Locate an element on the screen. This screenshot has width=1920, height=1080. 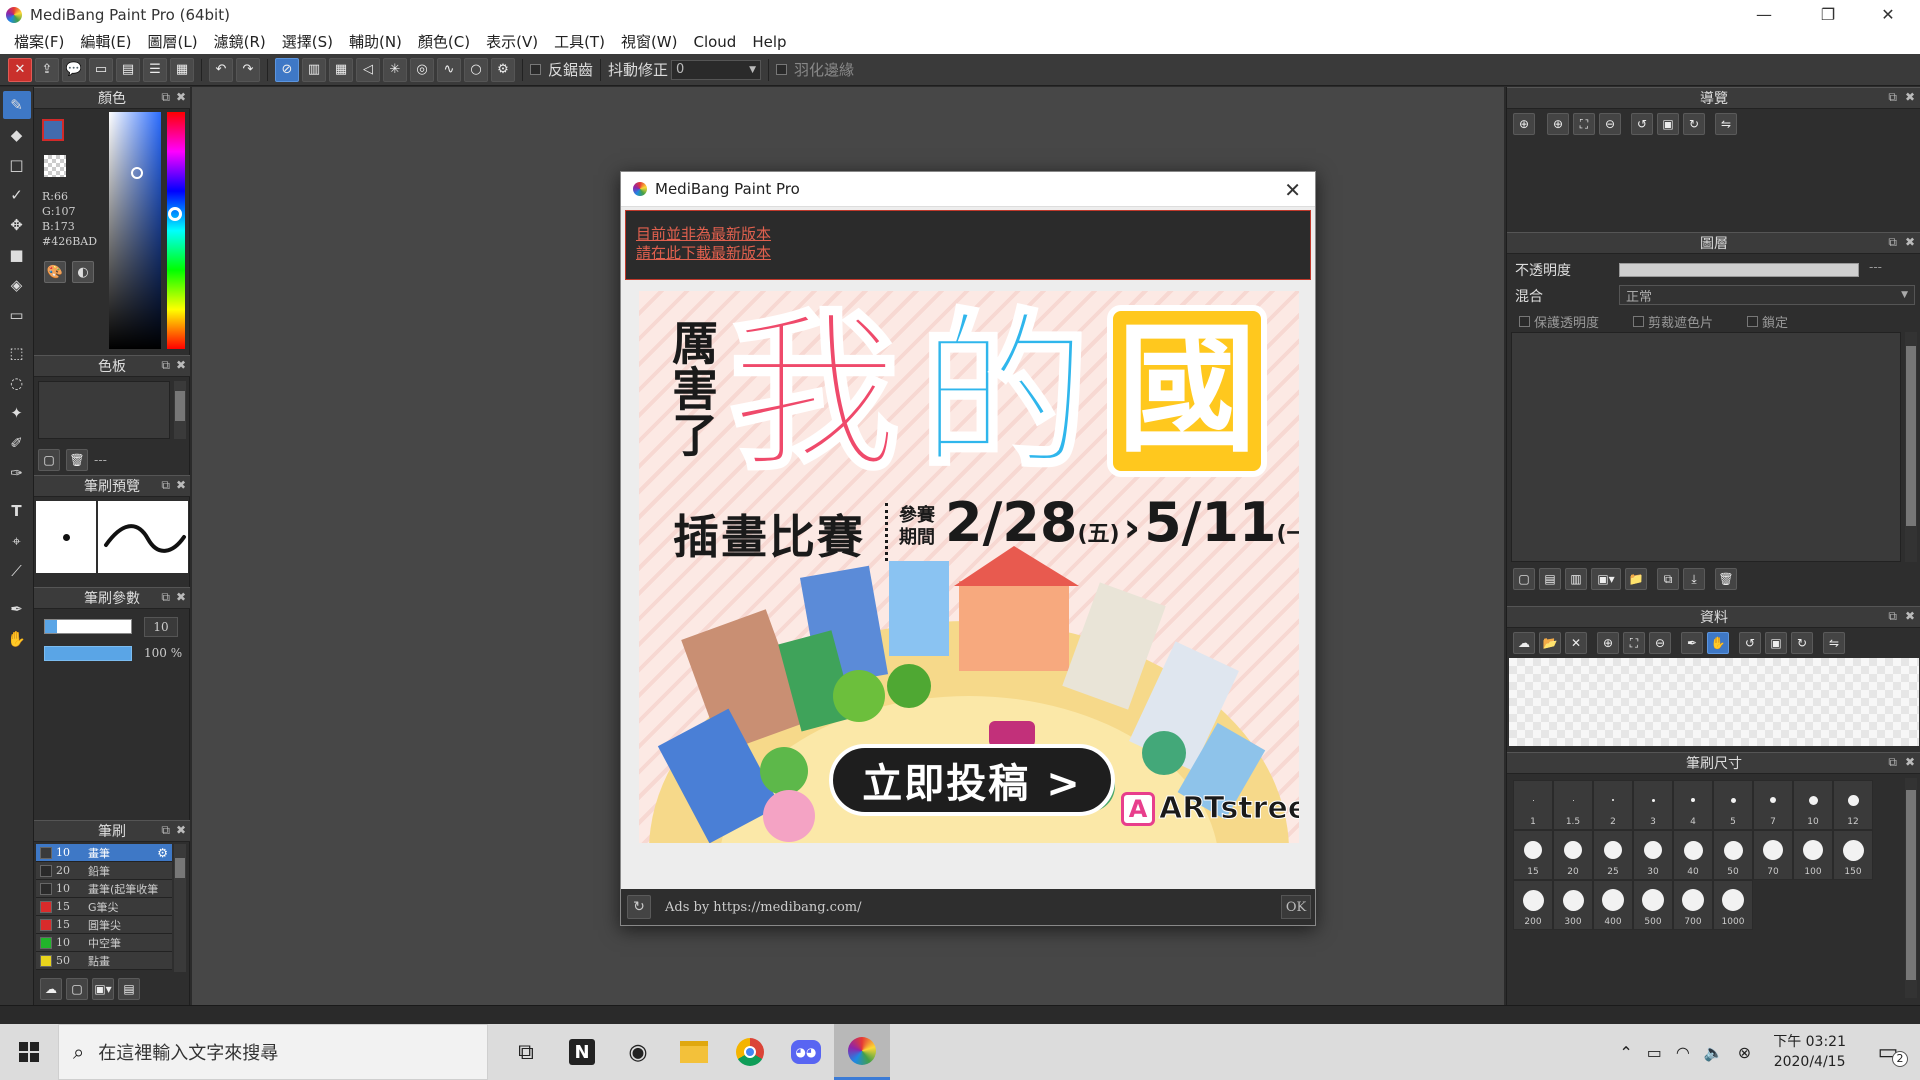
hand-tool-icon: ✋ is located at coordinates (17, 639).